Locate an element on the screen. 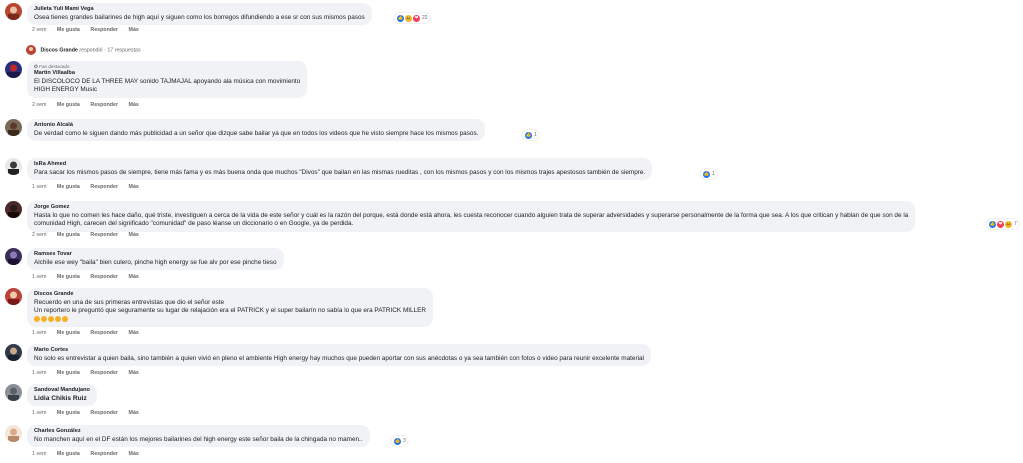  author-name: Julieta Yuli Mami Vega is located at coordinates (199, 10).